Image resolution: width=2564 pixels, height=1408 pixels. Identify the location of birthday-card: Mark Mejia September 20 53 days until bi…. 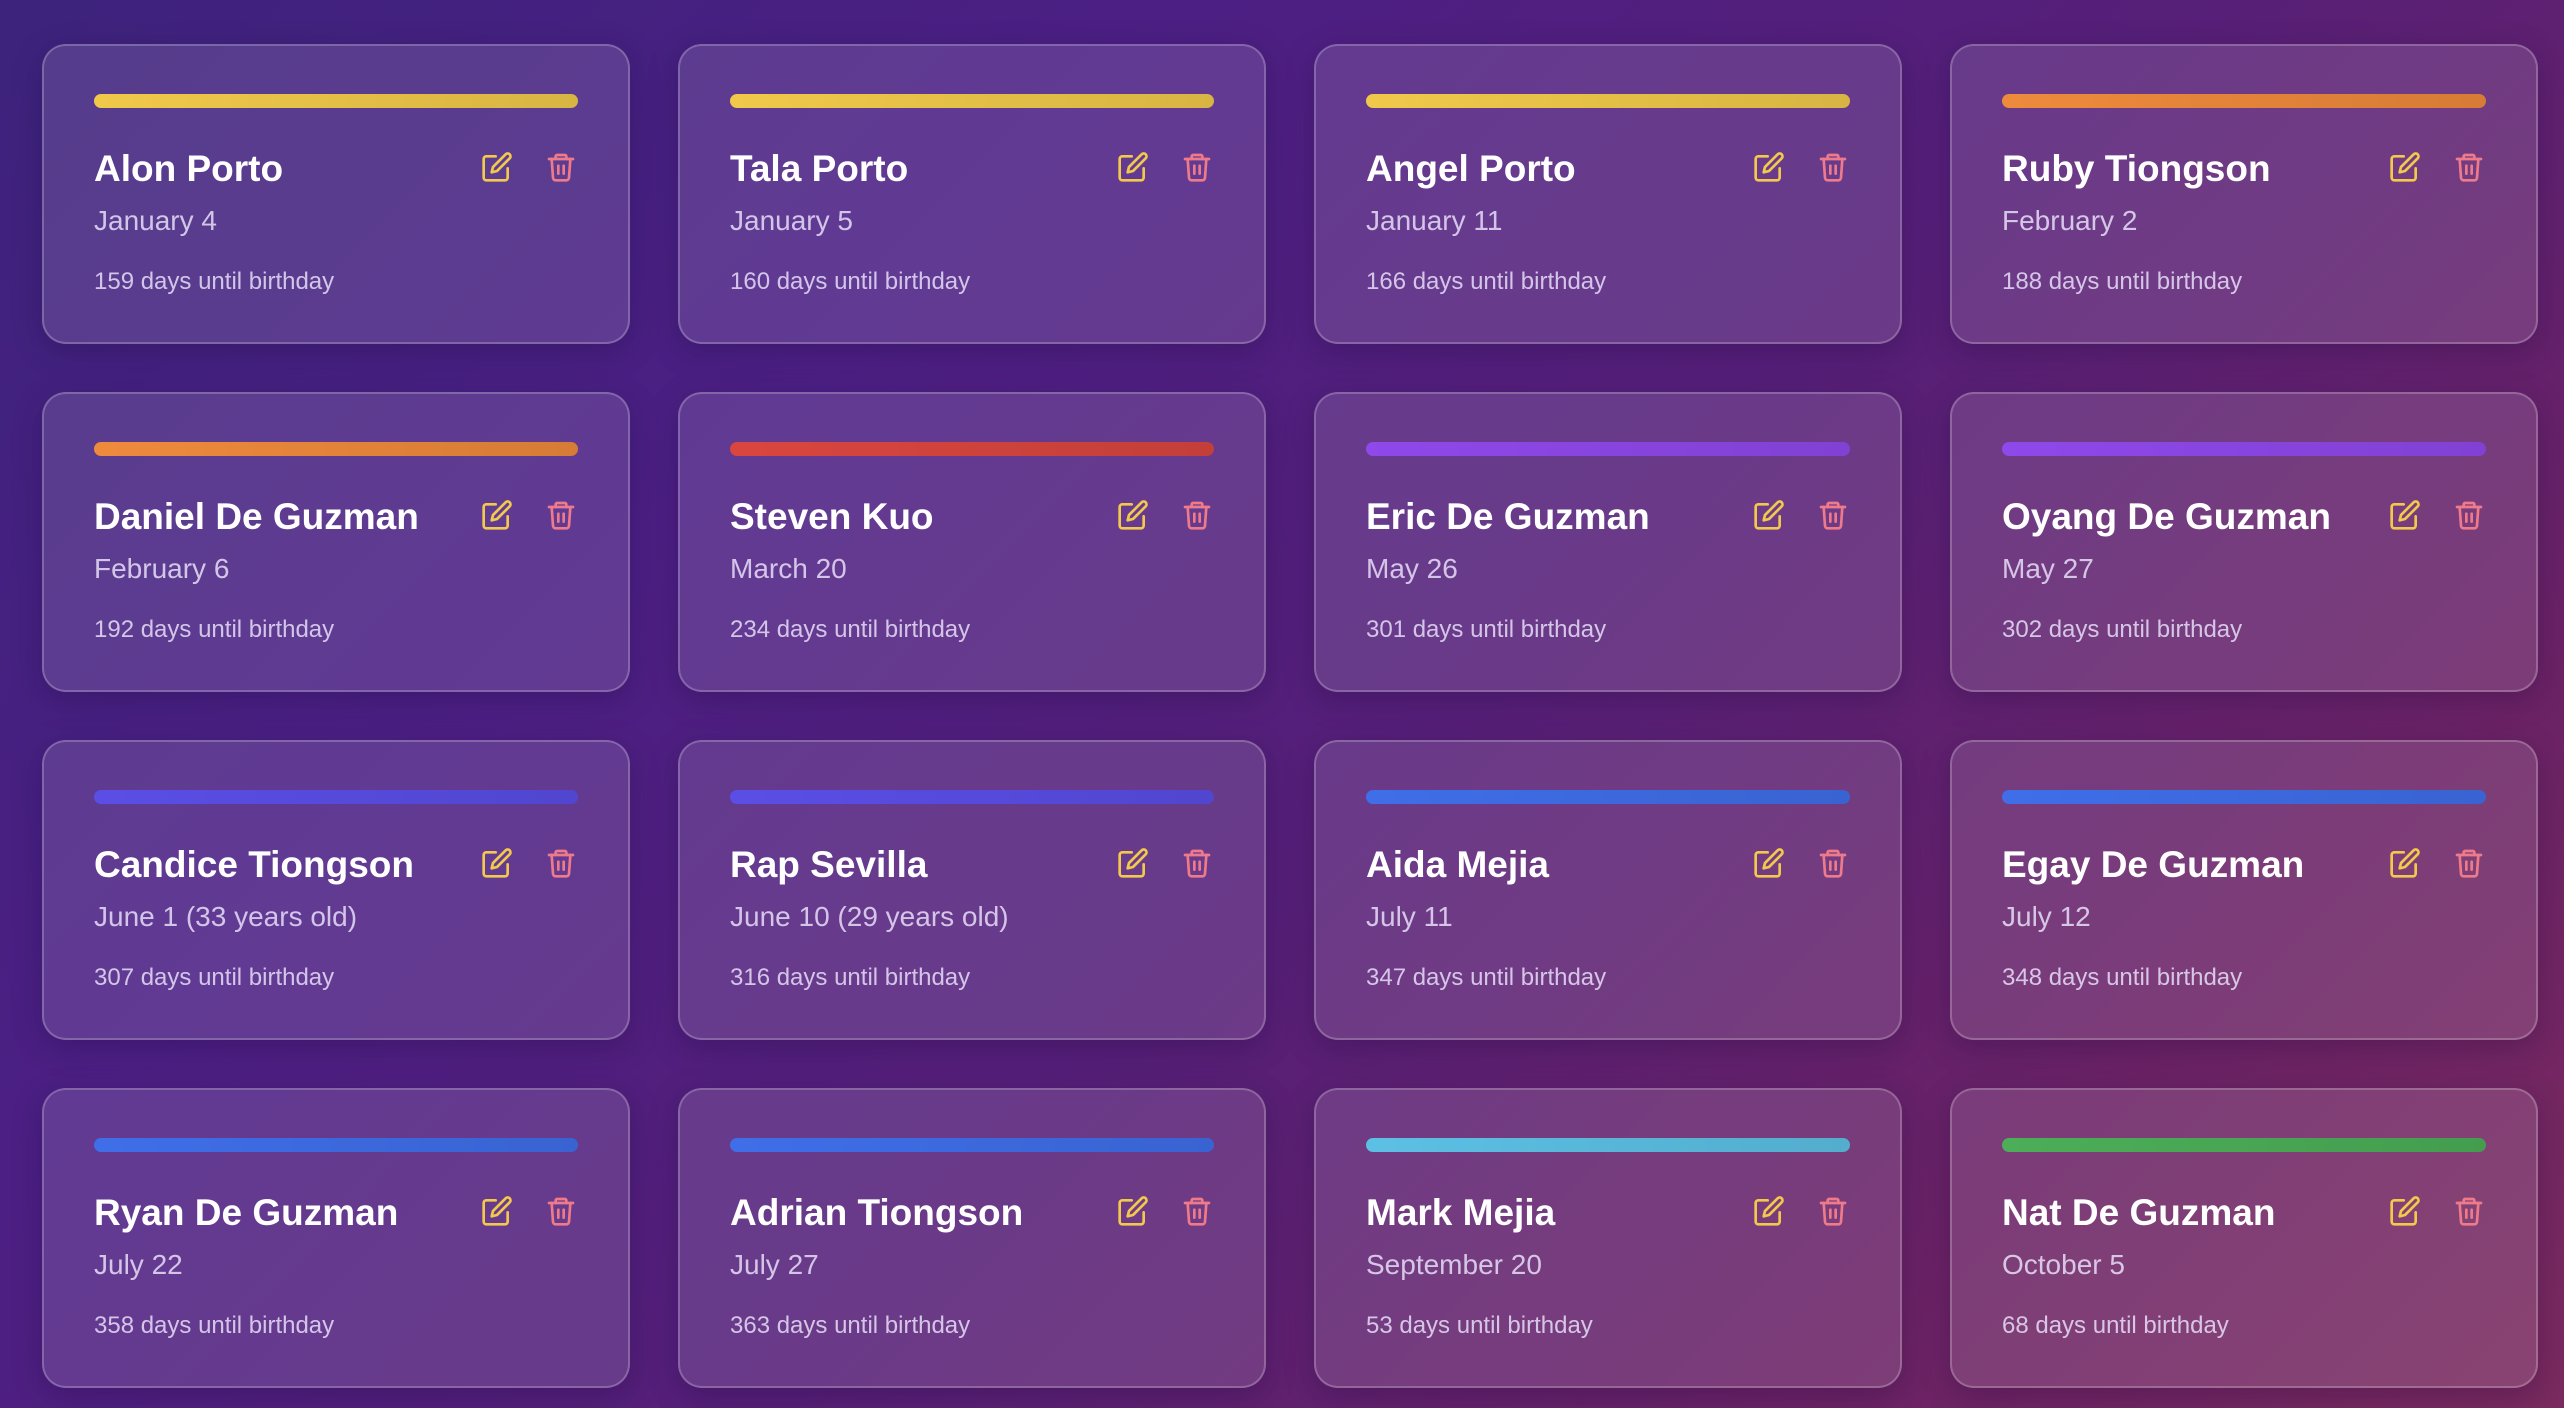
(1608, 1238).